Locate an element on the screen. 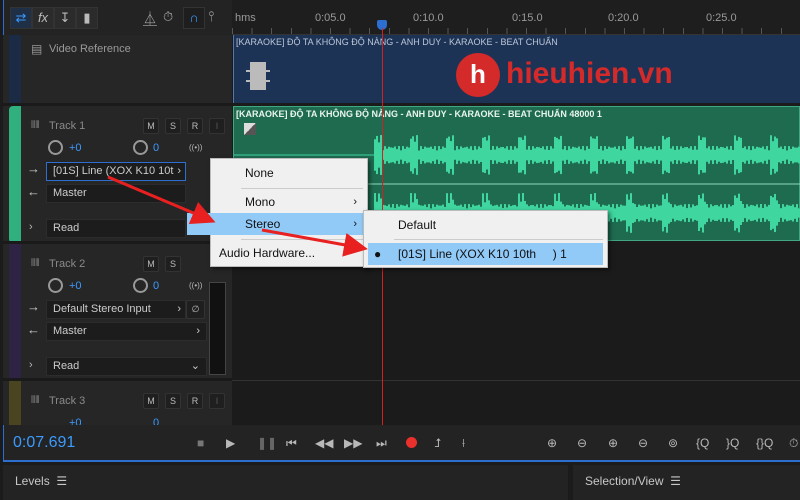  selection-view-panel-title: Selection/View is located at coordinates (624, 481).